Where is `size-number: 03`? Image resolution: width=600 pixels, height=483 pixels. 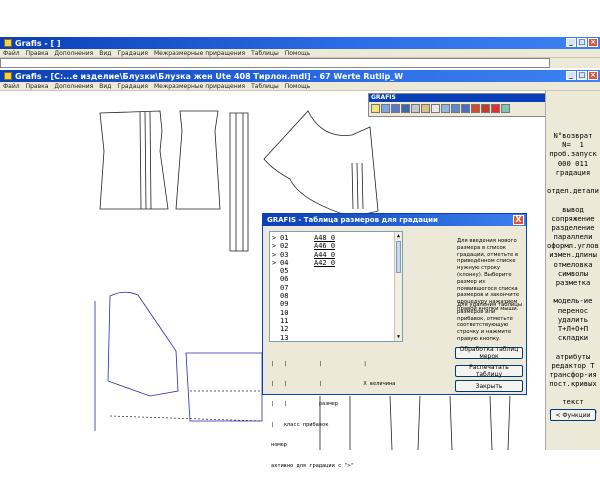
size-number: 03 is located at coordinates (284, 254).